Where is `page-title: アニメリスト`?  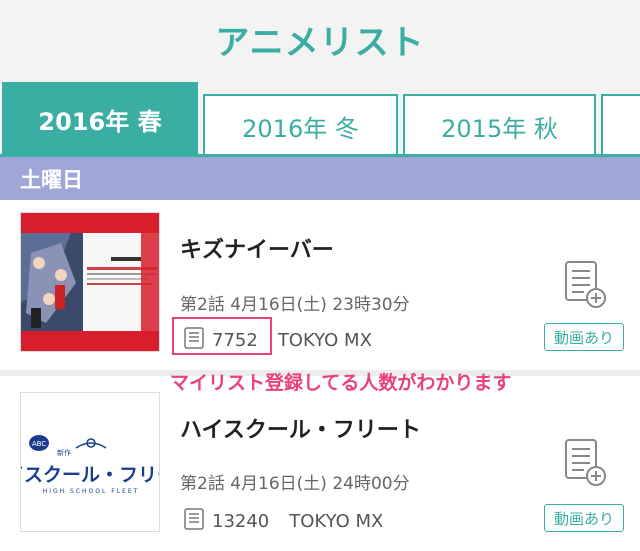
page-title: アニメリスト is located at coordinates (320, 42).